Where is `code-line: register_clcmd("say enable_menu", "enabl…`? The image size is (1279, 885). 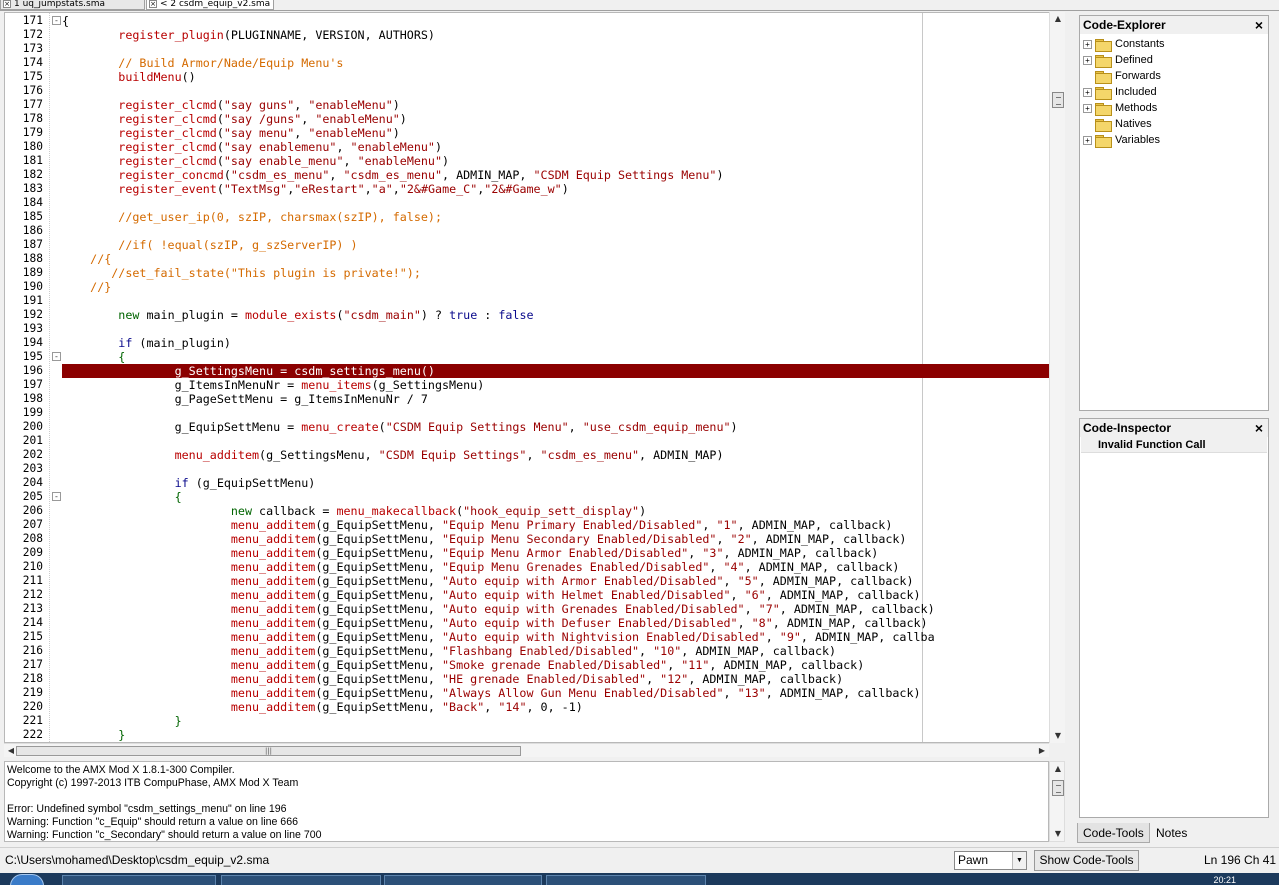
code-line: register_clcmd("say enable_menu", "enabl… is located at coordinates (555, 161).